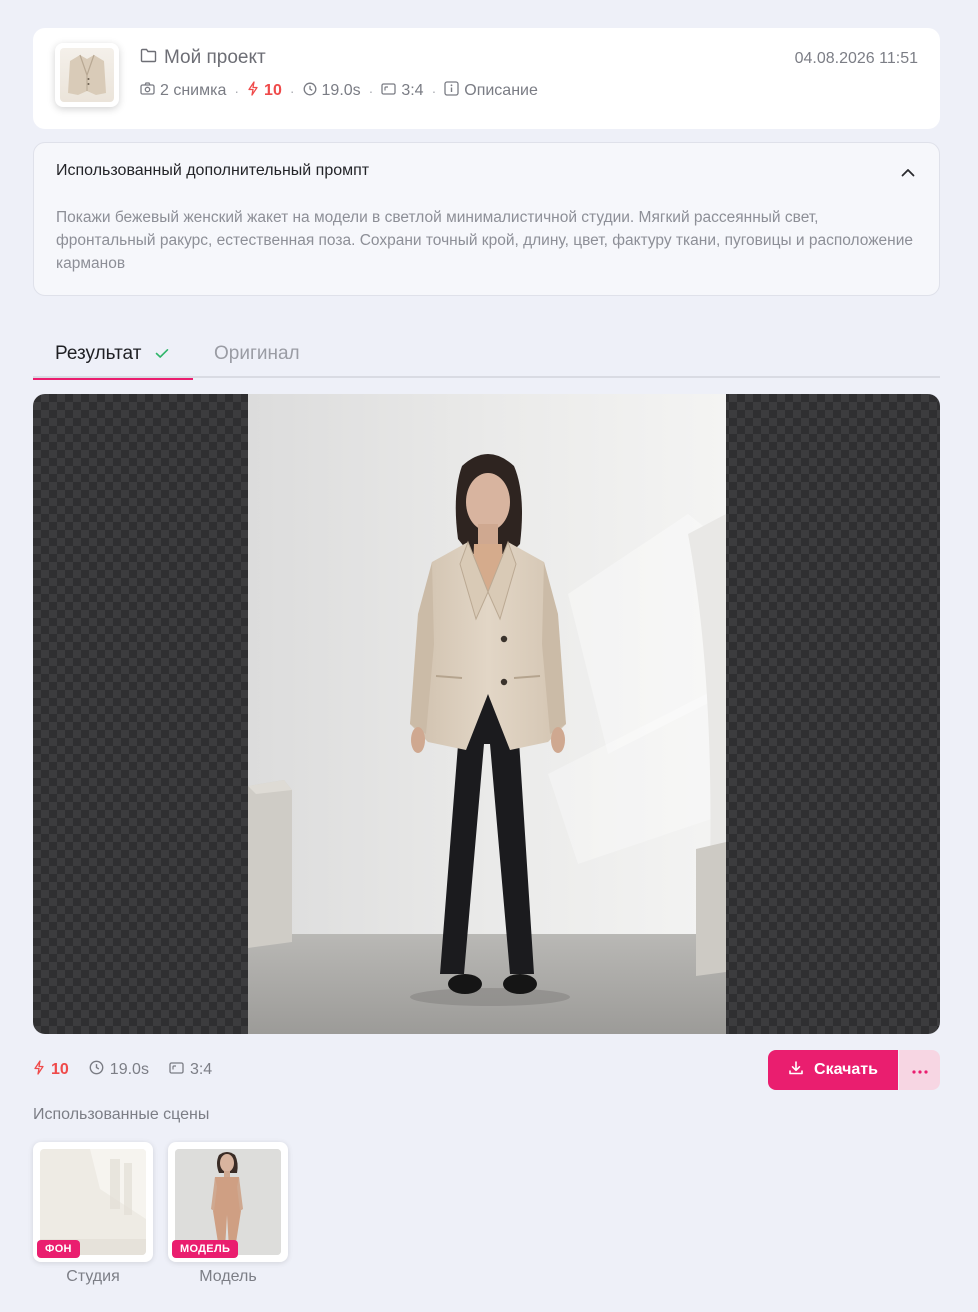 Image resolution: width=978 pixels, height=1312 pixels. I want to click on camera-icon, so click(147, 91).